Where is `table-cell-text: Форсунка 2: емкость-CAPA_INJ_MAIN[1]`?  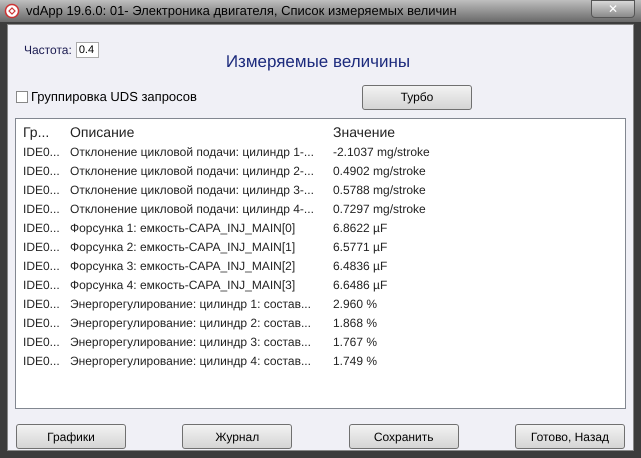
table-cell-text: Форсунка 2: емкость-CAPA_INJ_MAIN[1] is located at coordinates (182, 247).